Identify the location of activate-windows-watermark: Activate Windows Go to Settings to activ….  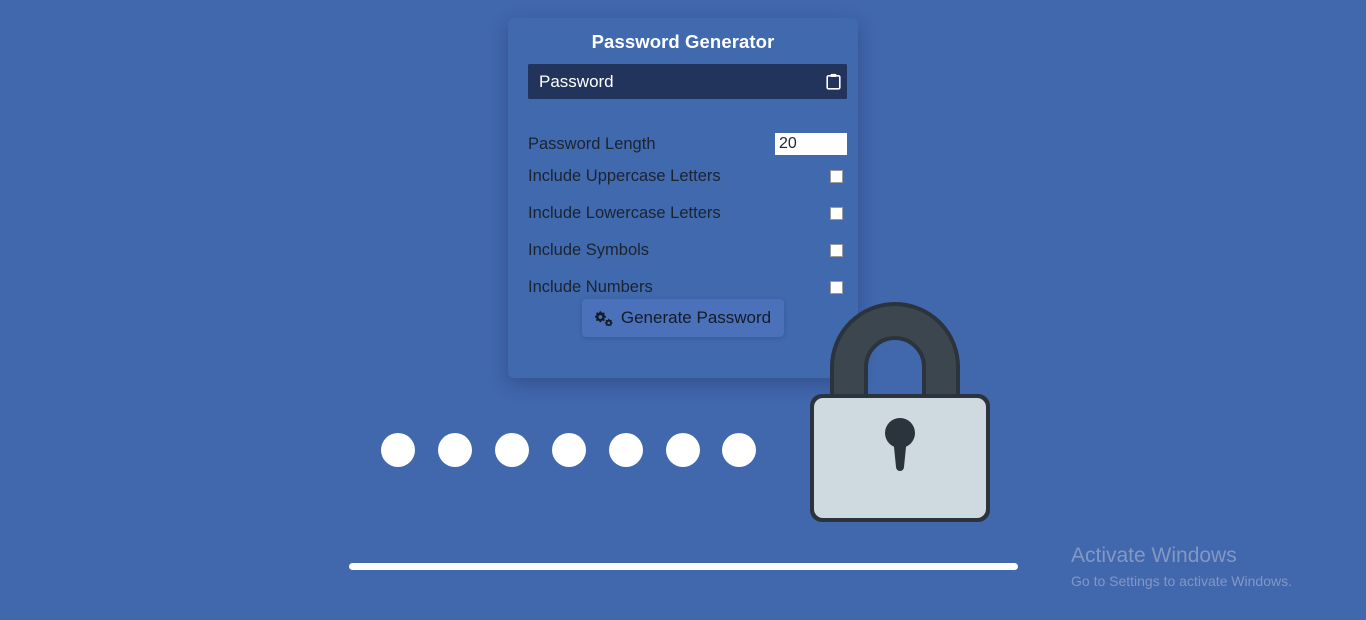
(1211, 567).